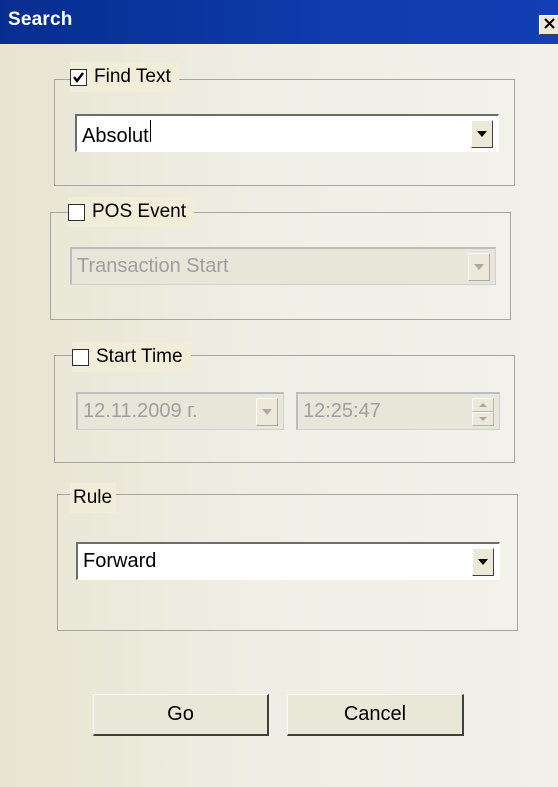 The width and height of the screenshot is (558, 787). Describe the element at coordinates (342, 411) in the screenshot. I see `start-time-value: 12:25:47` at that location.